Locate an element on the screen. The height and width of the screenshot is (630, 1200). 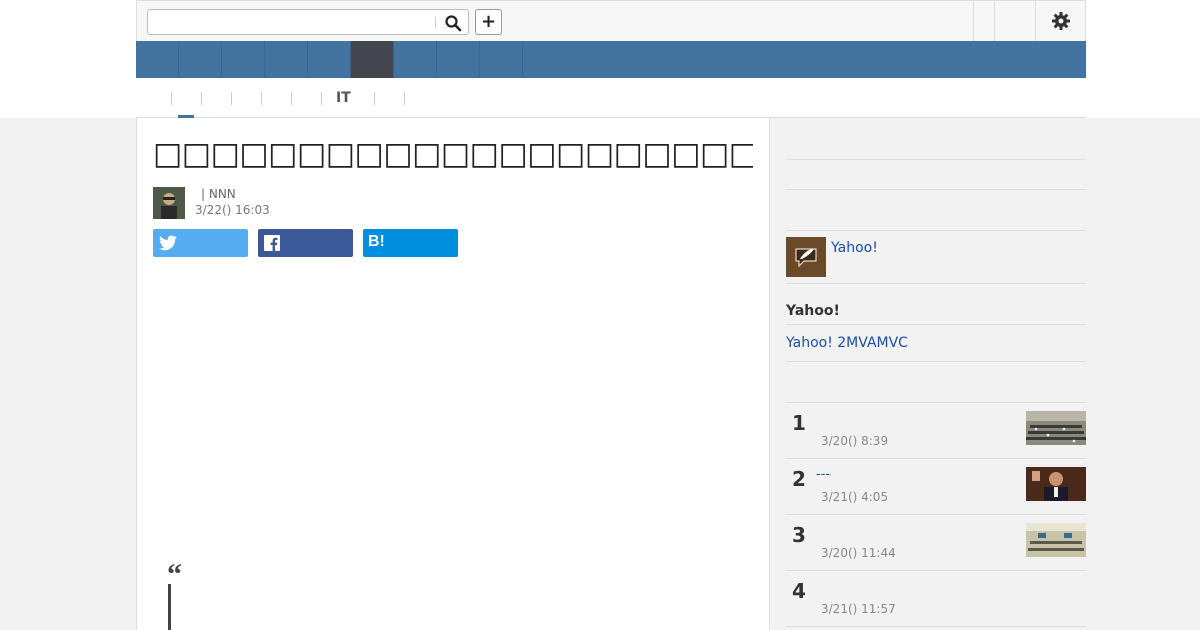
ranking-date: 3/21() 11:57 is located at coordinates (858, 609).